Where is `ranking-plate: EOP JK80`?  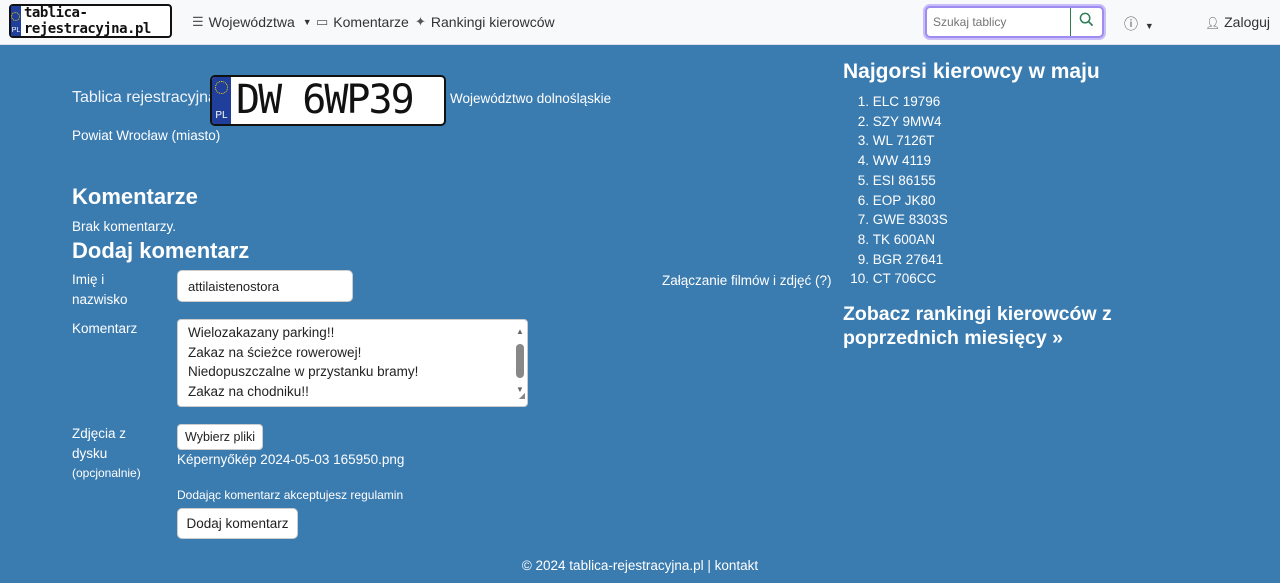 ranking-plate: EOP JK80 is located at coordinates (904, 201).